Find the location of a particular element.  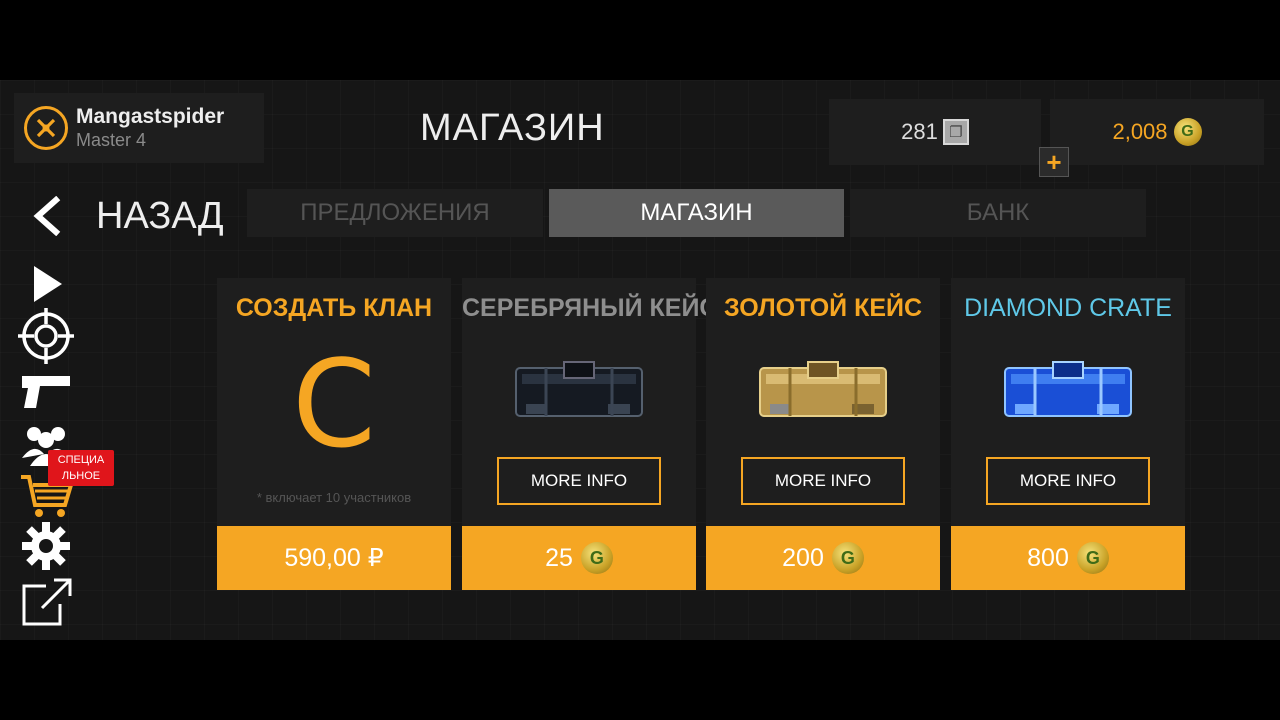

tab-offers: ПРЕДЛОЖЕНИЯ is located at coordinates (395, 213).